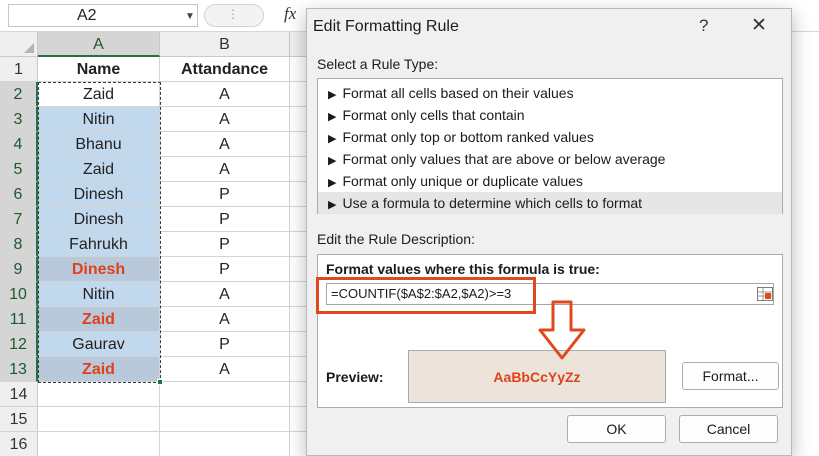 The height and width of the screenshot is (456, 819). I want to click on preview-sample: AaBbCcYyZz, so click(537, 376).